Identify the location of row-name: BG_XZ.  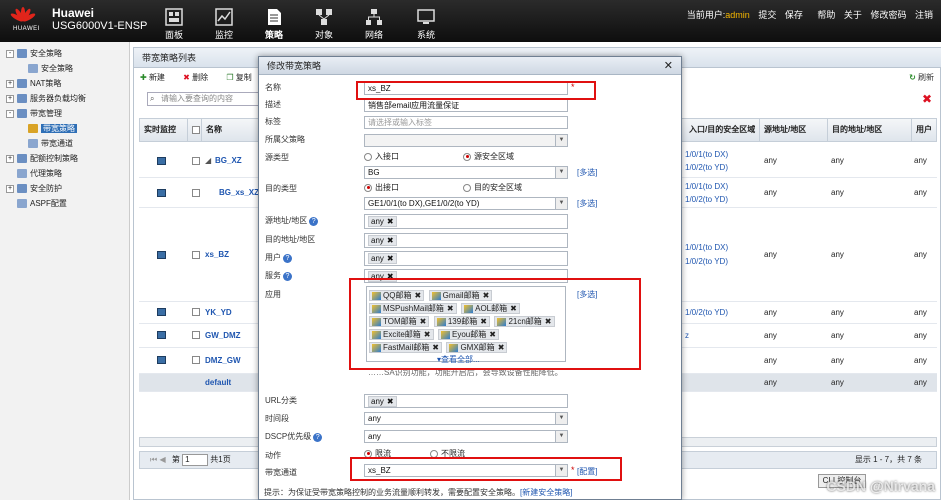
(228, 160).